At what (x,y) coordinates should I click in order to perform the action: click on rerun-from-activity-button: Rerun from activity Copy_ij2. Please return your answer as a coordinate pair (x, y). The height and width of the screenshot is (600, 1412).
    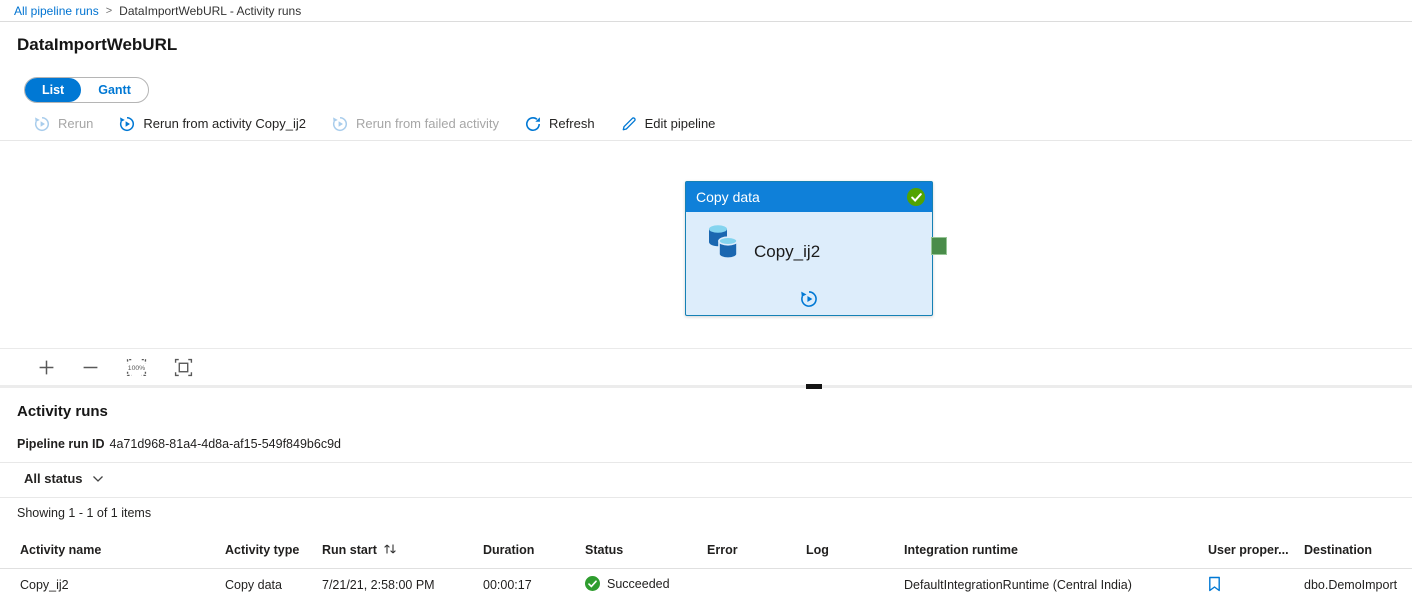
    Looking at the image, I should click on (212, 124).